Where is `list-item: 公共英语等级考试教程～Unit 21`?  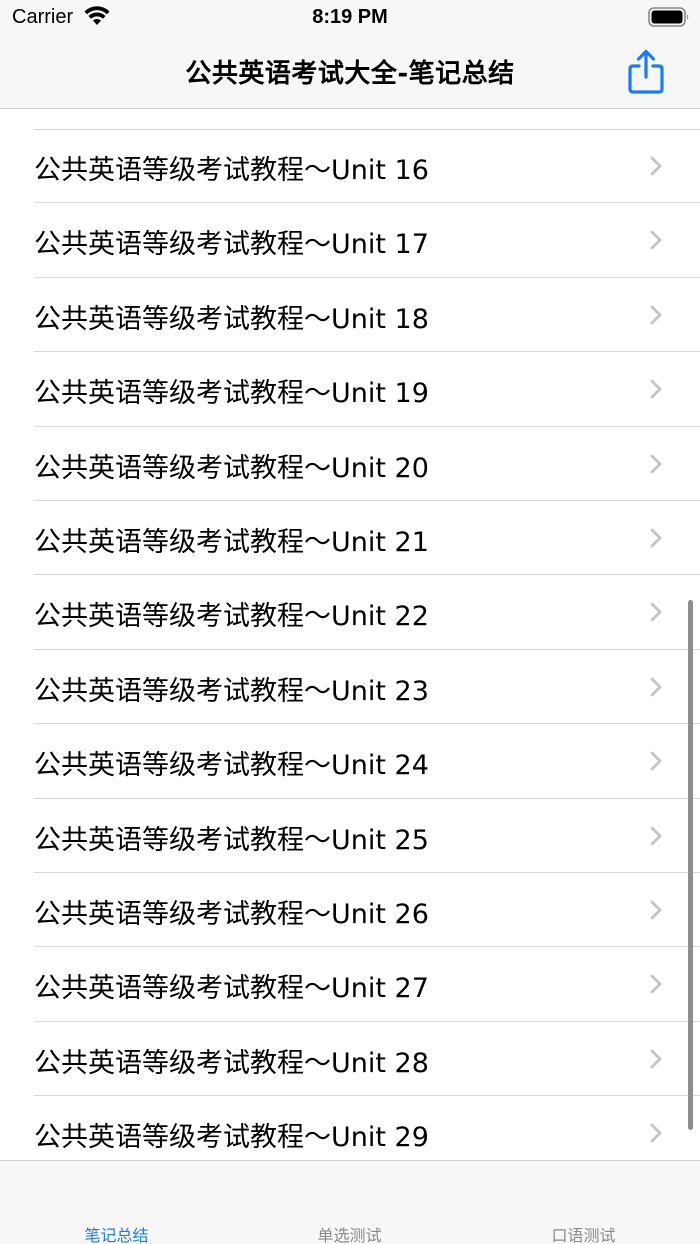
list-item: 公共英语等级考试教程～Unit 21 is located at coordinates (350, 538).